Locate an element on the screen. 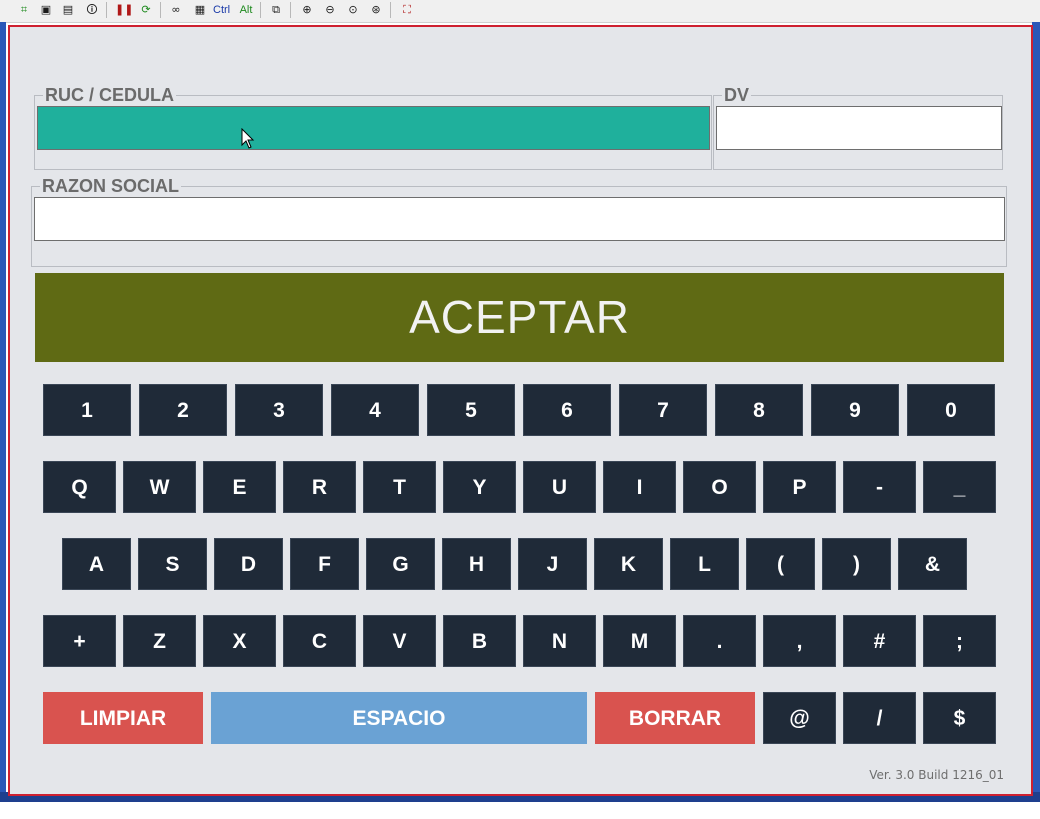  dv-label: DV is located at coordinates (737, 95).